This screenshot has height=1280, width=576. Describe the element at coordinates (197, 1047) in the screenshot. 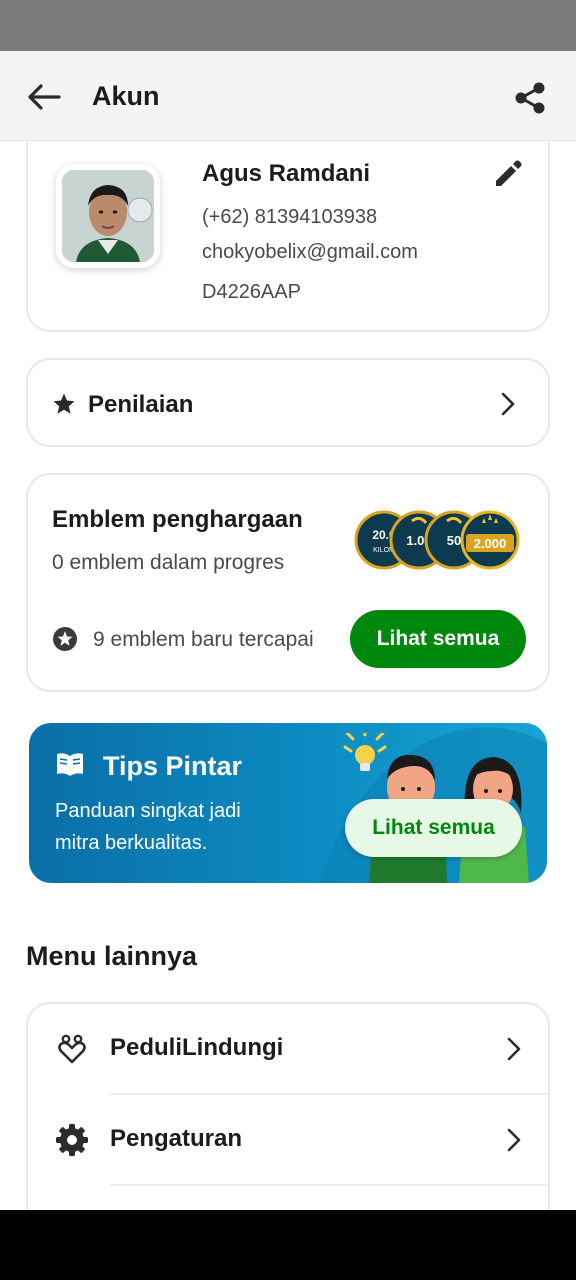

I see `menu-item-label: PeduliLindungi` at that location.